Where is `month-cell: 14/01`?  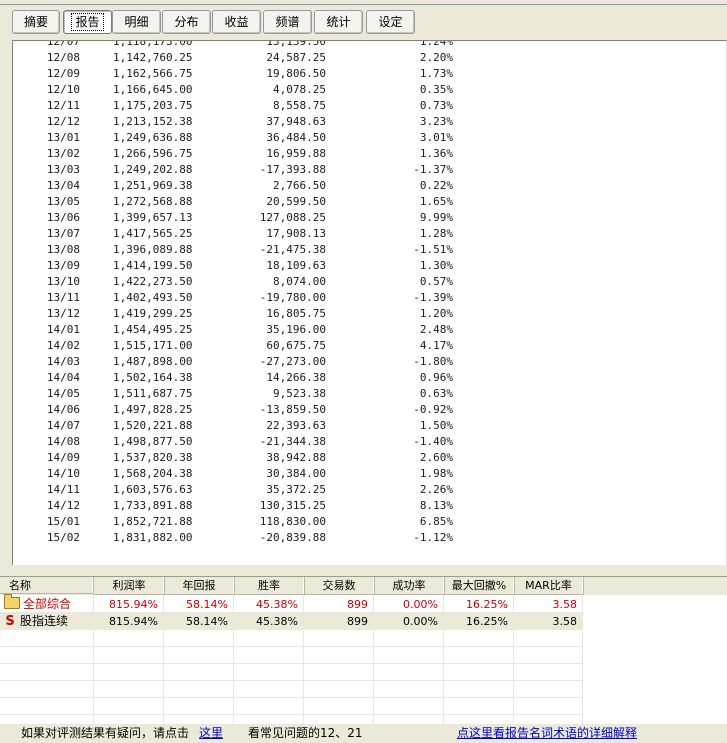
month-cell: 14/01 is located at coordinates (63, 329).